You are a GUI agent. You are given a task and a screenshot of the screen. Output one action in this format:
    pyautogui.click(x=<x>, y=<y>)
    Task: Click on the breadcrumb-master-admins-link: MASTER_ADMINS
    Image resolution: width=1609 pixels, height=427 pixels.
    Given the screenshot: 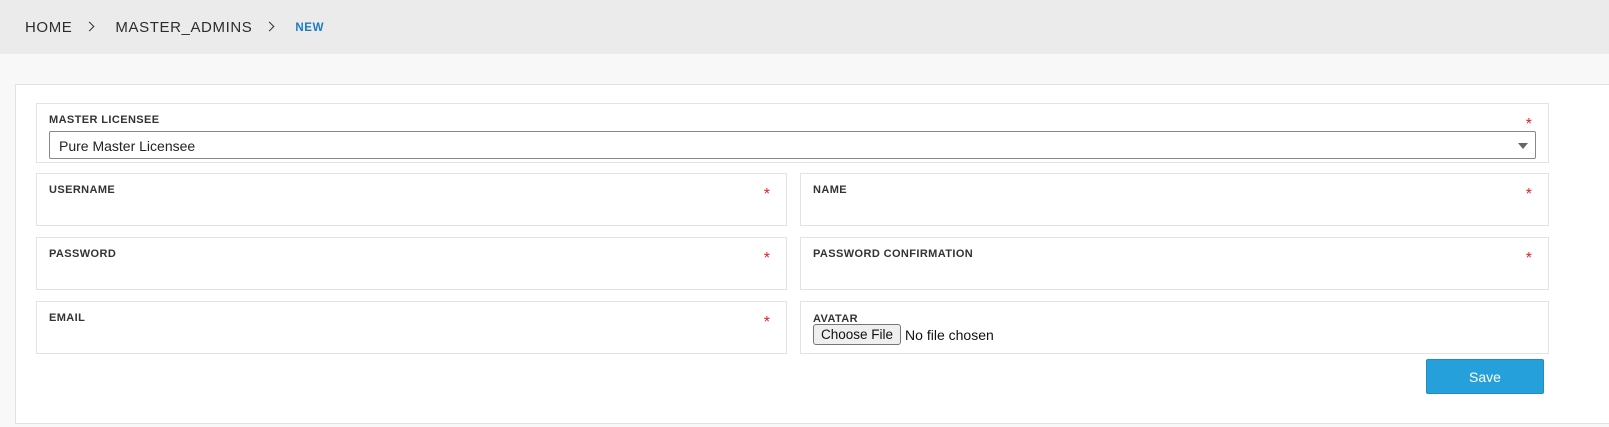 What is the action you would take?
    pyautogui.click(x=183, y=27)
    